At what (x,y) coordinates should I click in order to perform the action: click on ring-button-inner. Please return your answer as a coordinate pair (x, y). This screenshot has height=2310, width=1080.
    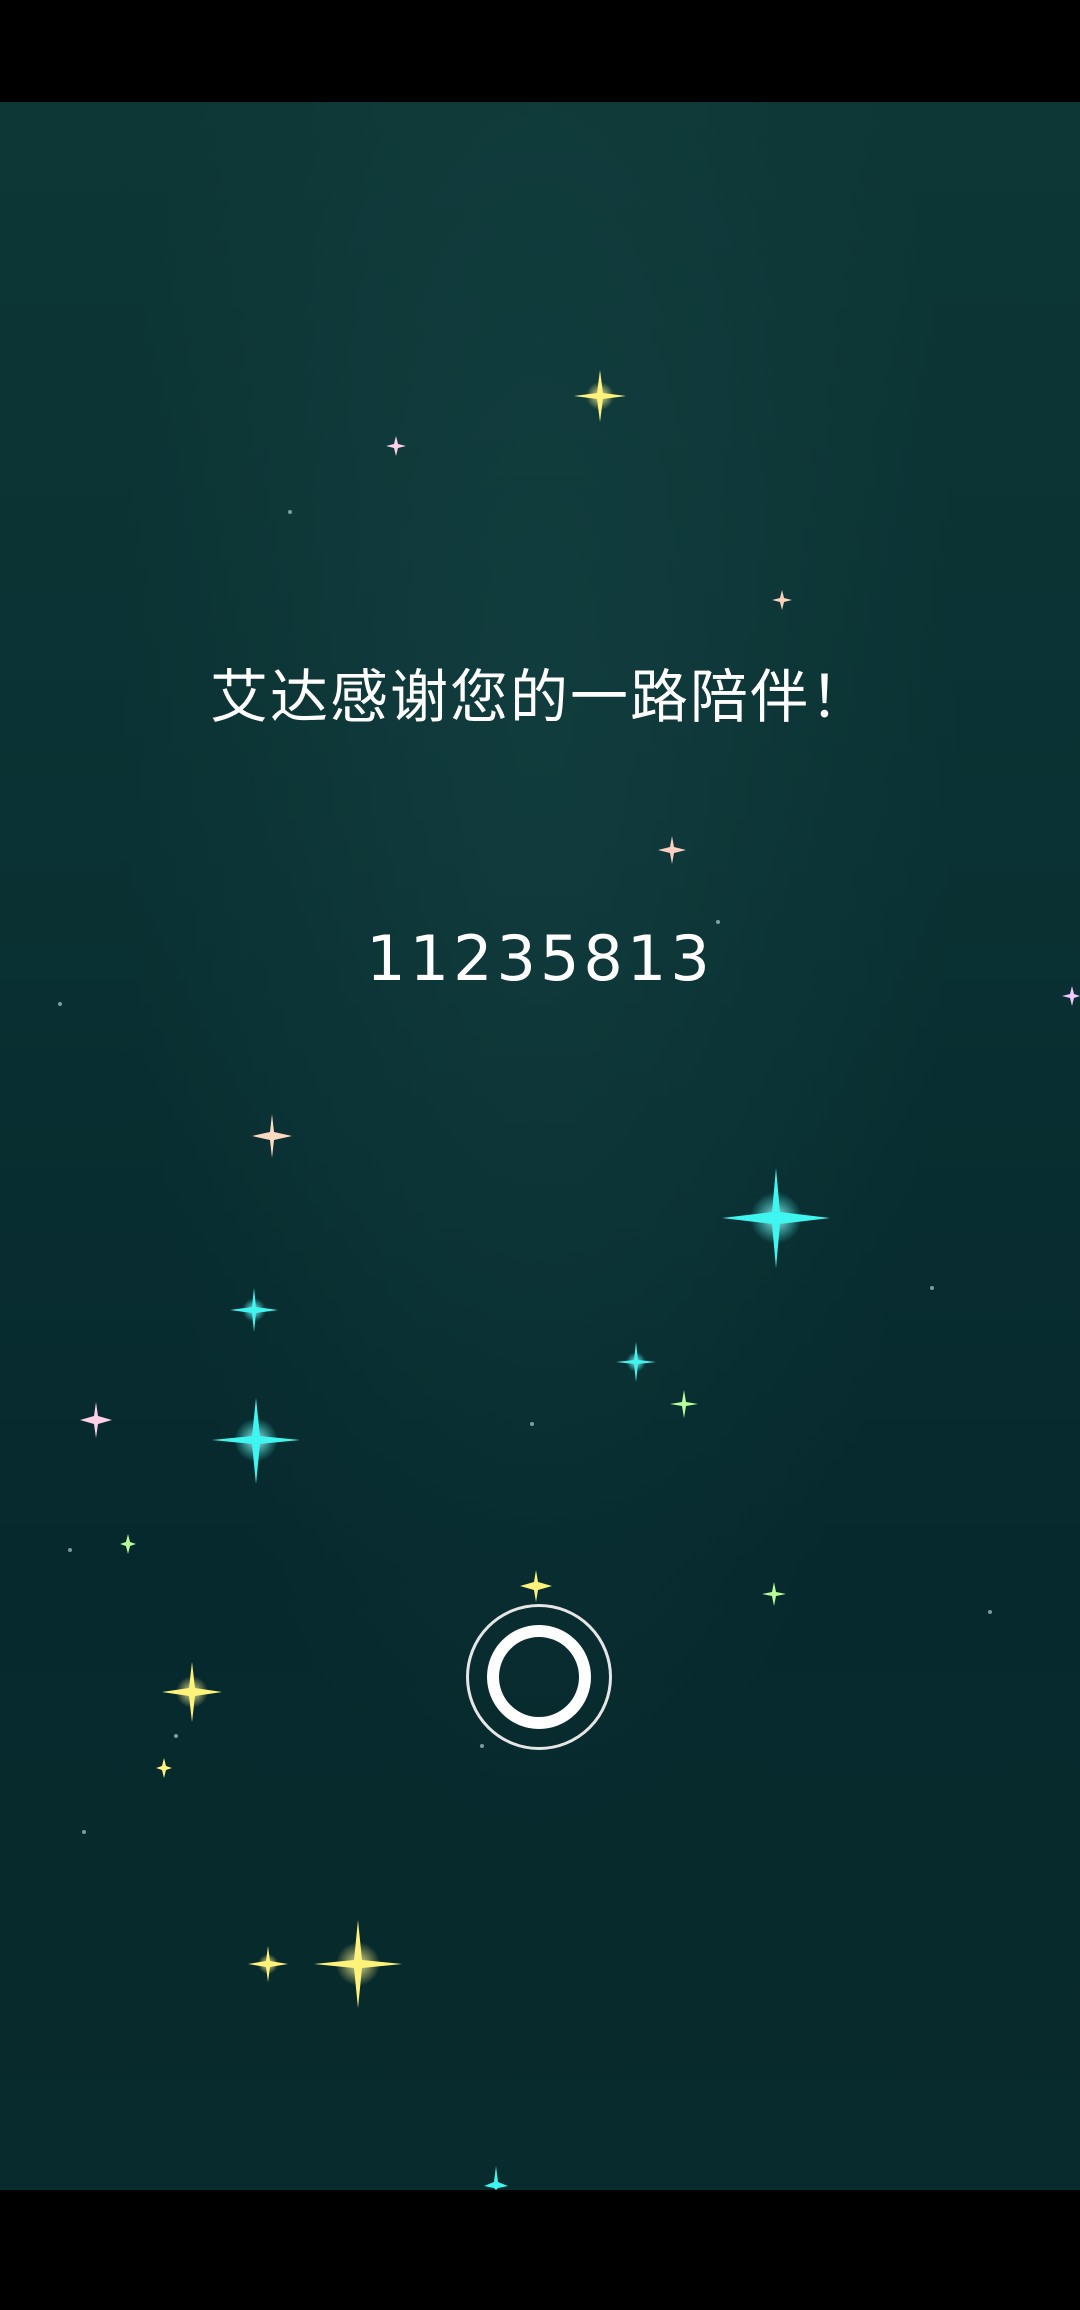
    Looking at the image, I should click on (539, 1677).